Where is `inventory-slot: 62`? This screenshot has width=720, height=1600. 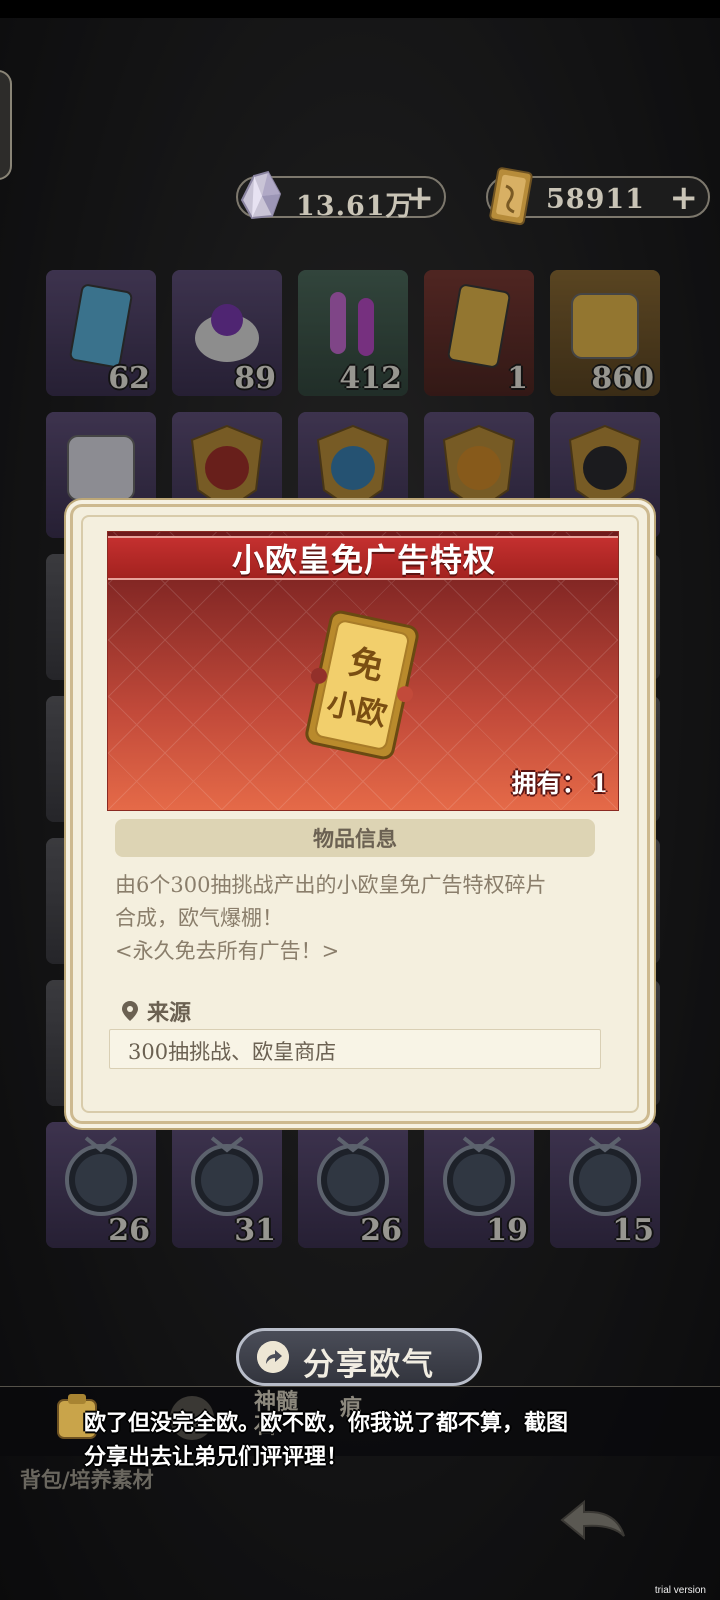 inventory-slot: 62 is located at coordinates (101, 333).